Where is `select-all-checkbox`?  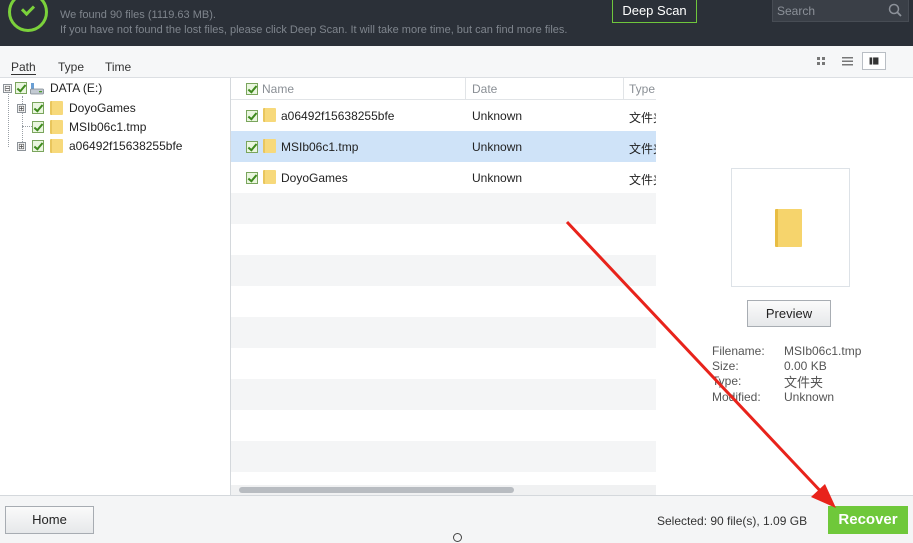 select-all-checkbox is located at coordinates (252, 89).